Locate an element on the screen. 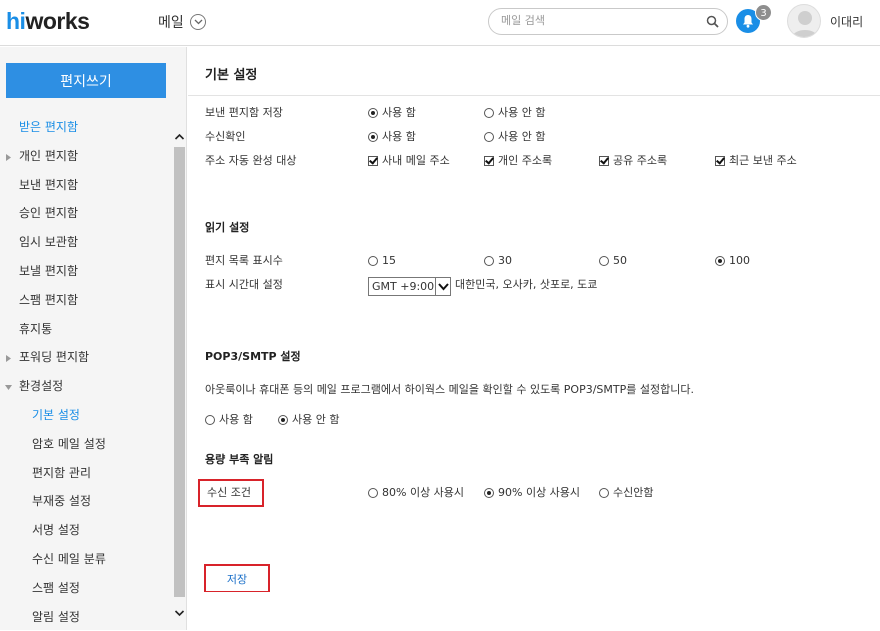 The height and width of the screenshot is (631, 880). avatar is located at coordinates (804, 21).